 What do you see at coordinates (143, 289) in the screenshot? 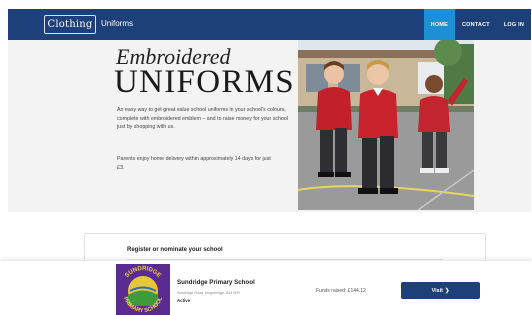
I see `school-crest: SUNDRIDGE PRIMARY SCHOOL` at bounding box center [143, 289].